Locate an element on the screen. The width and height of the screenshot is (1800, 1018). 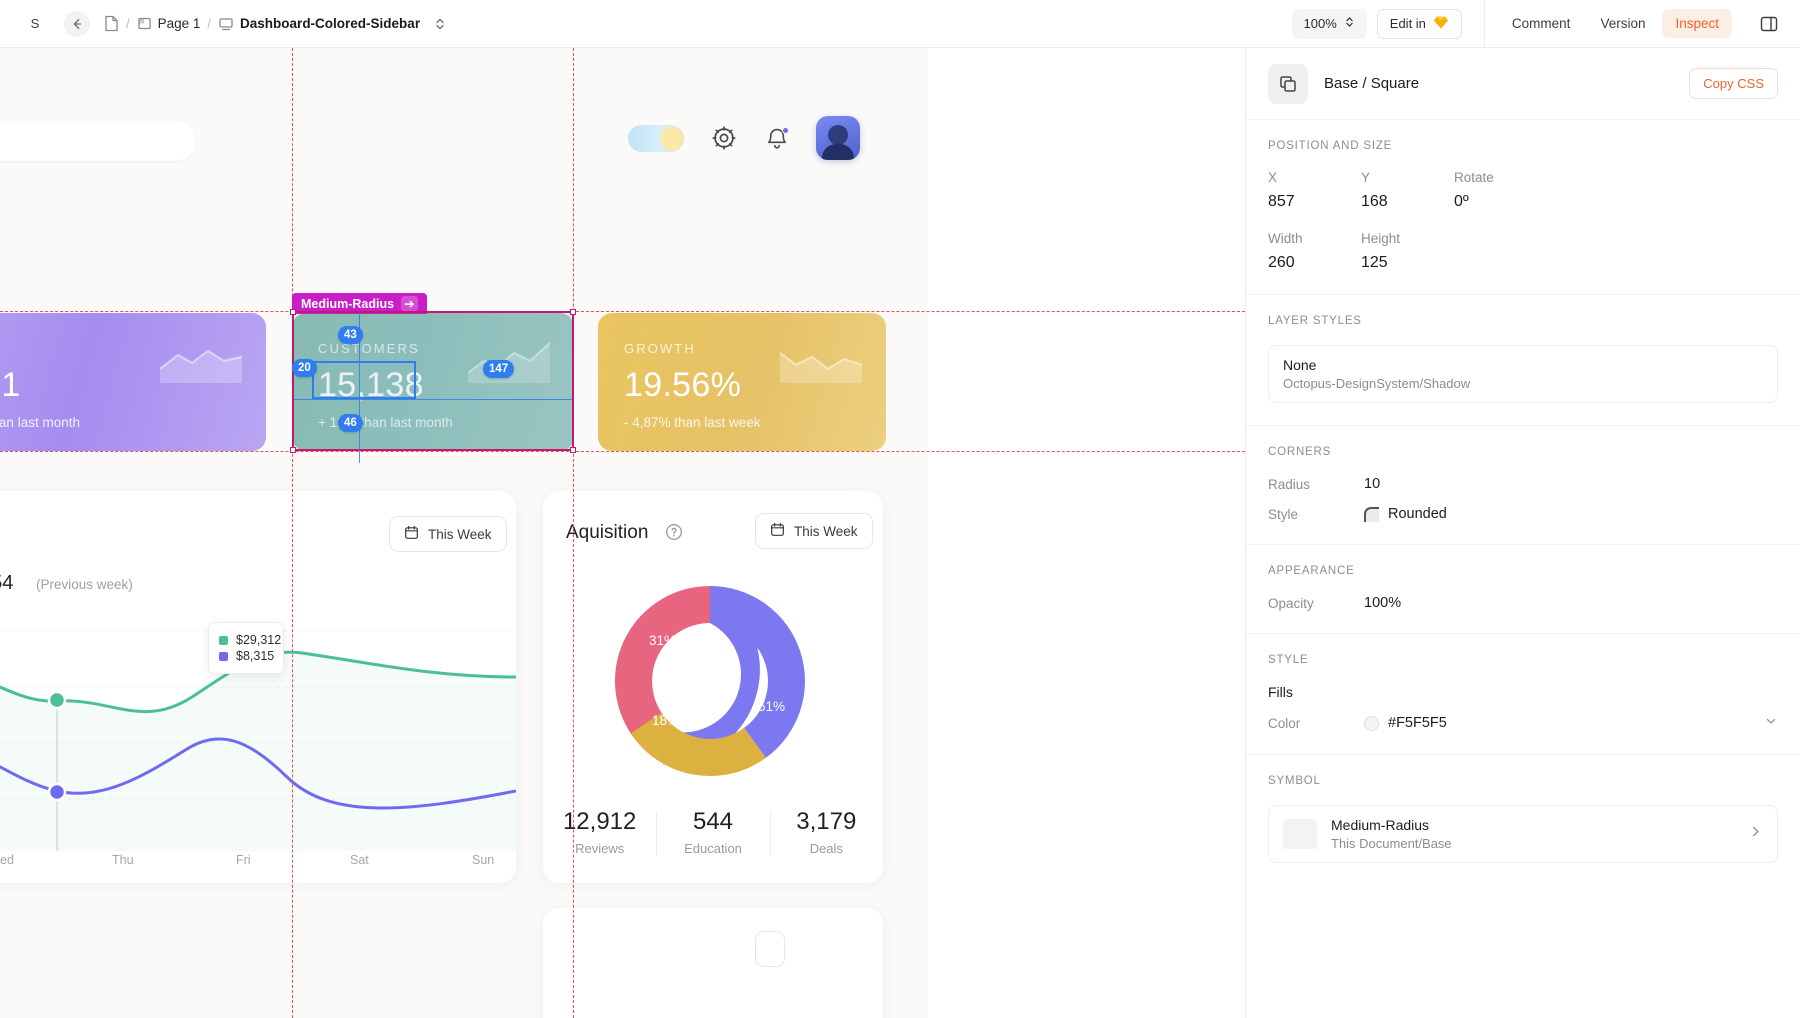
field-color: Color #F5F5F5 is located at coordinates (1523, 723).